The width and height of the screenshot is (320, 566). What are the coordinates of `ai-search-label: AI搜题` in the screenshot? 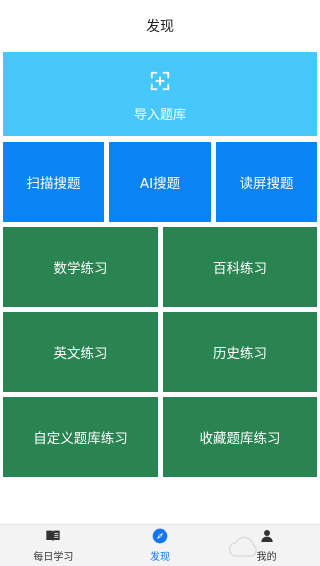 It's located at (160, 184).